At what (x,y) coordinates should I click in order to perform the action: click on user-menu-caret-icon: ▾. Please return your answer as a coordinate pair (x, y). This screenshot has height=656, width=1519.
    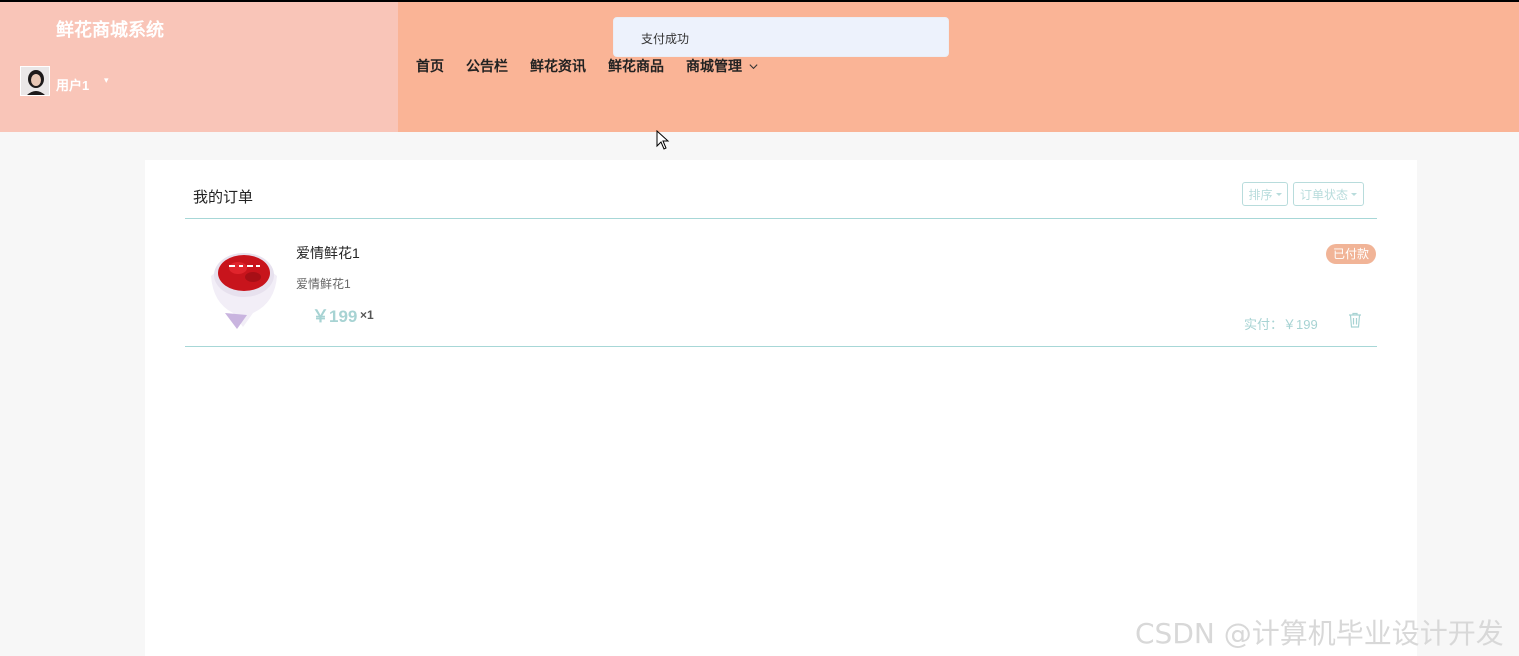
    Looking at the image, I should click on (106, 80).